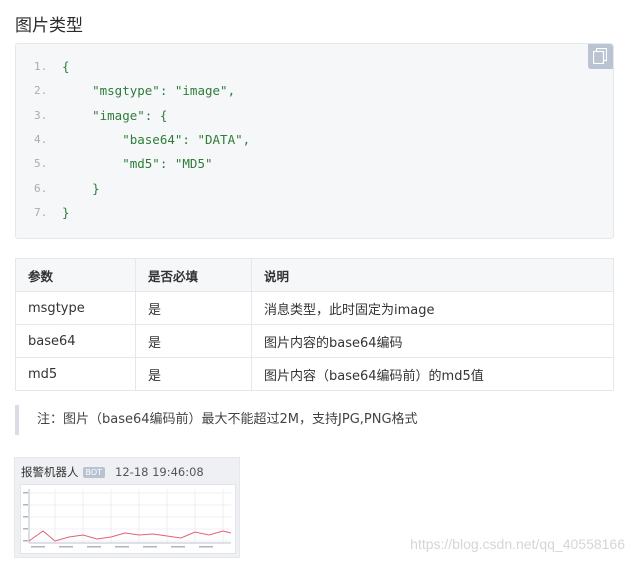  What do you see at coordinates (41, 115) in the screenshot?
I see `line-number: 3.` at bounding box center [41, 115].